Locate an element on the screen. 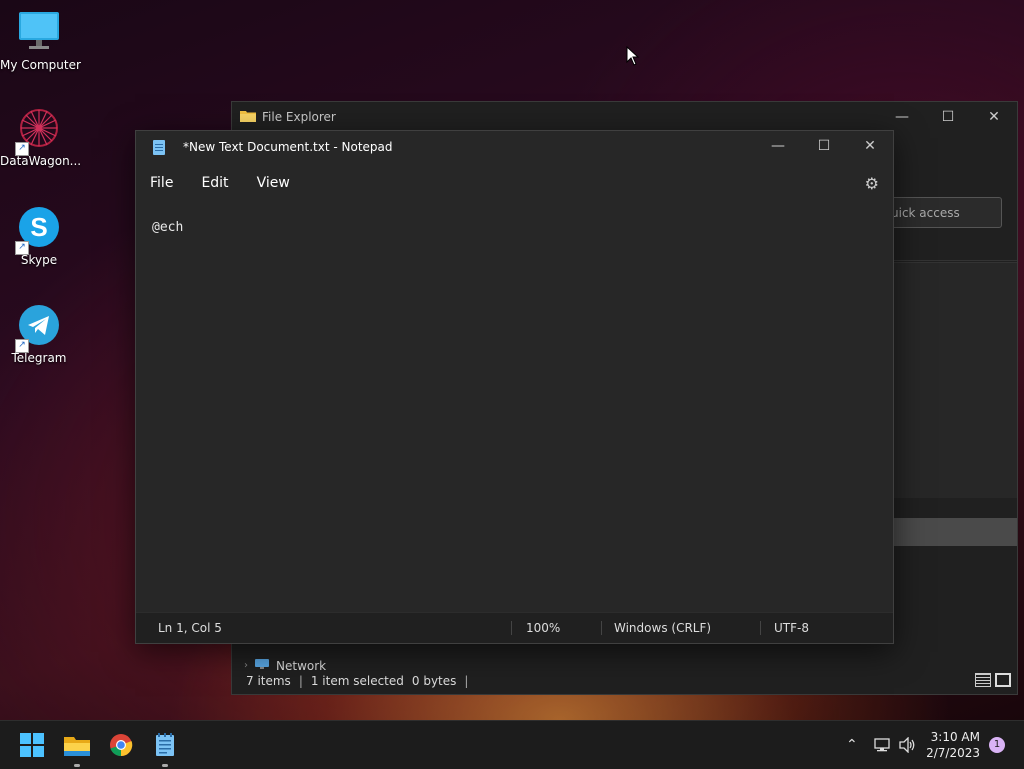 This screenshot has height=769, width=1024. mouse-cursor-icon is located at coordinates (633, 56).